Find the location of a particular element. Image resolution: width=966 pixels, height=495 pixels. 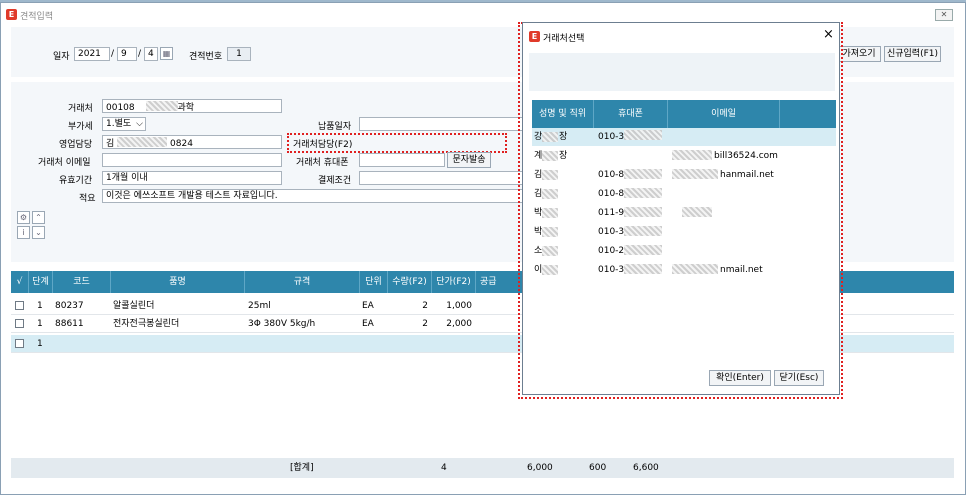

contact-phone: 011-9 is located at coordinates (611, 213).